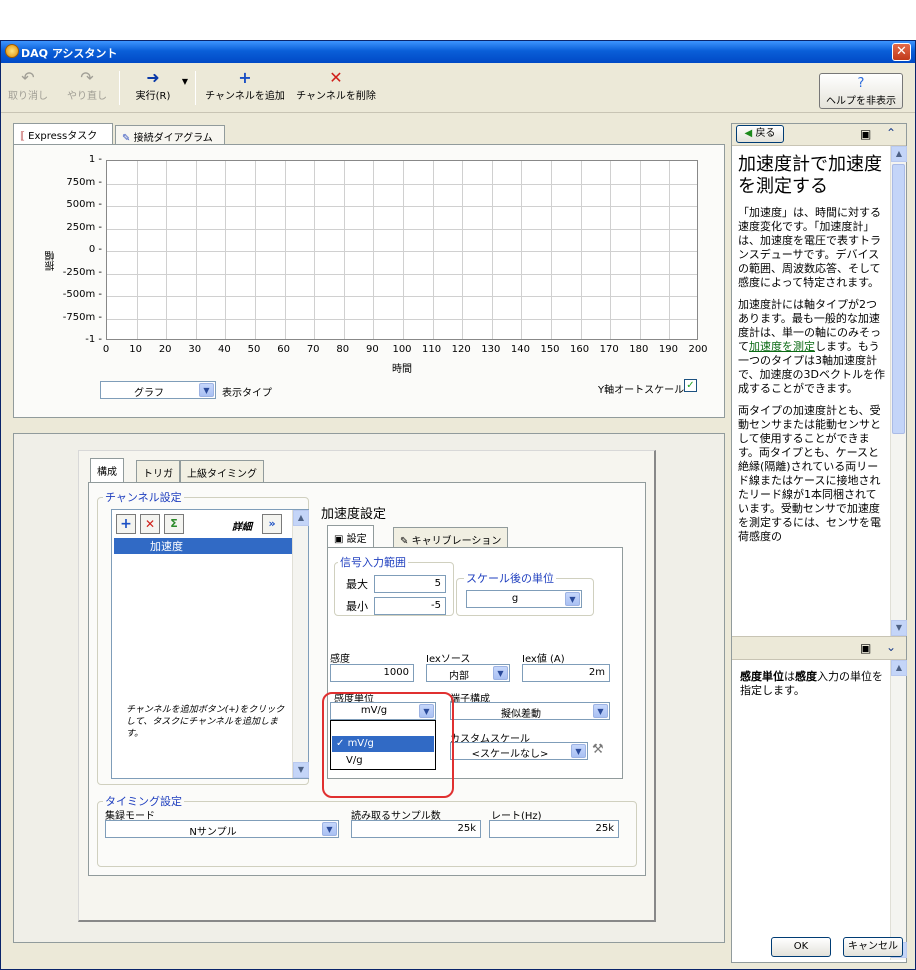 This screenshot has width=916, height=970. What do you see at coordinates (819, 135) in the screenshot?
I see `help-header: ◀ 戻る ▣ ⌃` at bounding box center [819, 135].